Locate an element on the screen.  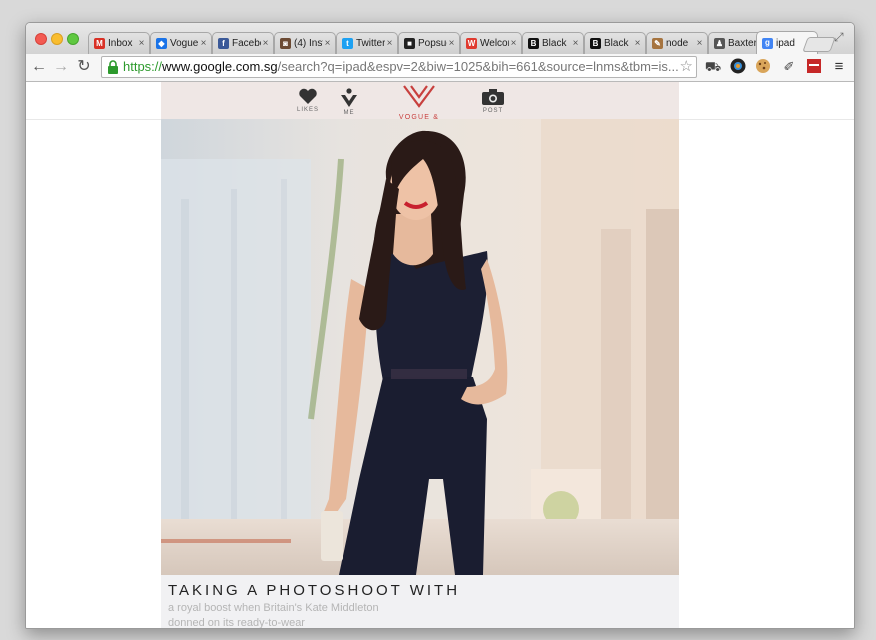
tab-label: Twitter is located at coordinates (370, 43).